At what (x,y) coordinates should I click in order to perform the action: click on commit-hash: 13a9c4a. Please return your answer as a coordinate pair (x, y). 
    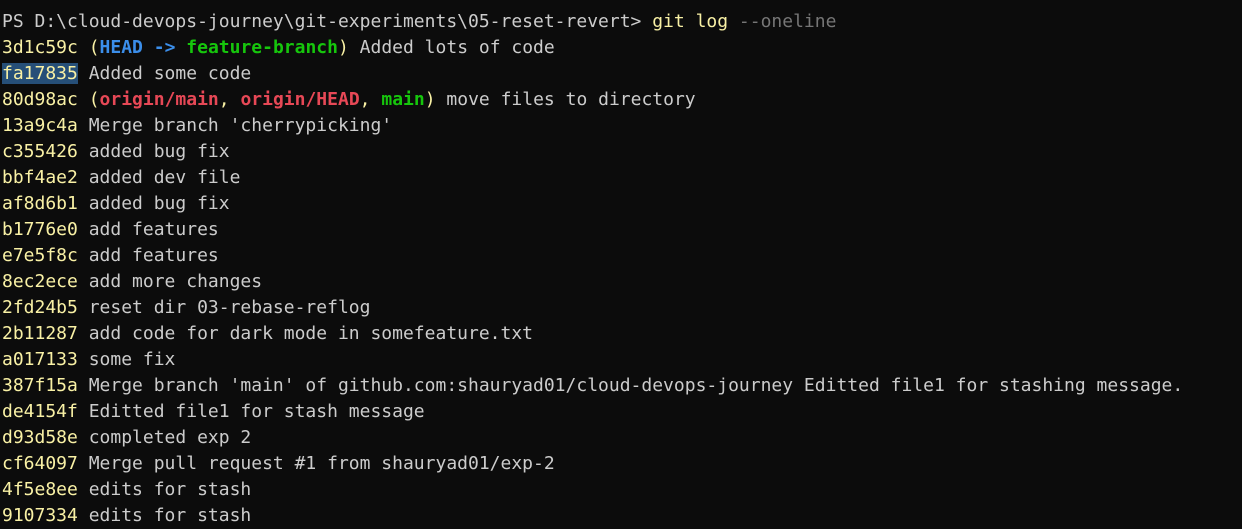
    Looking at the image, I should click on (40, 125).